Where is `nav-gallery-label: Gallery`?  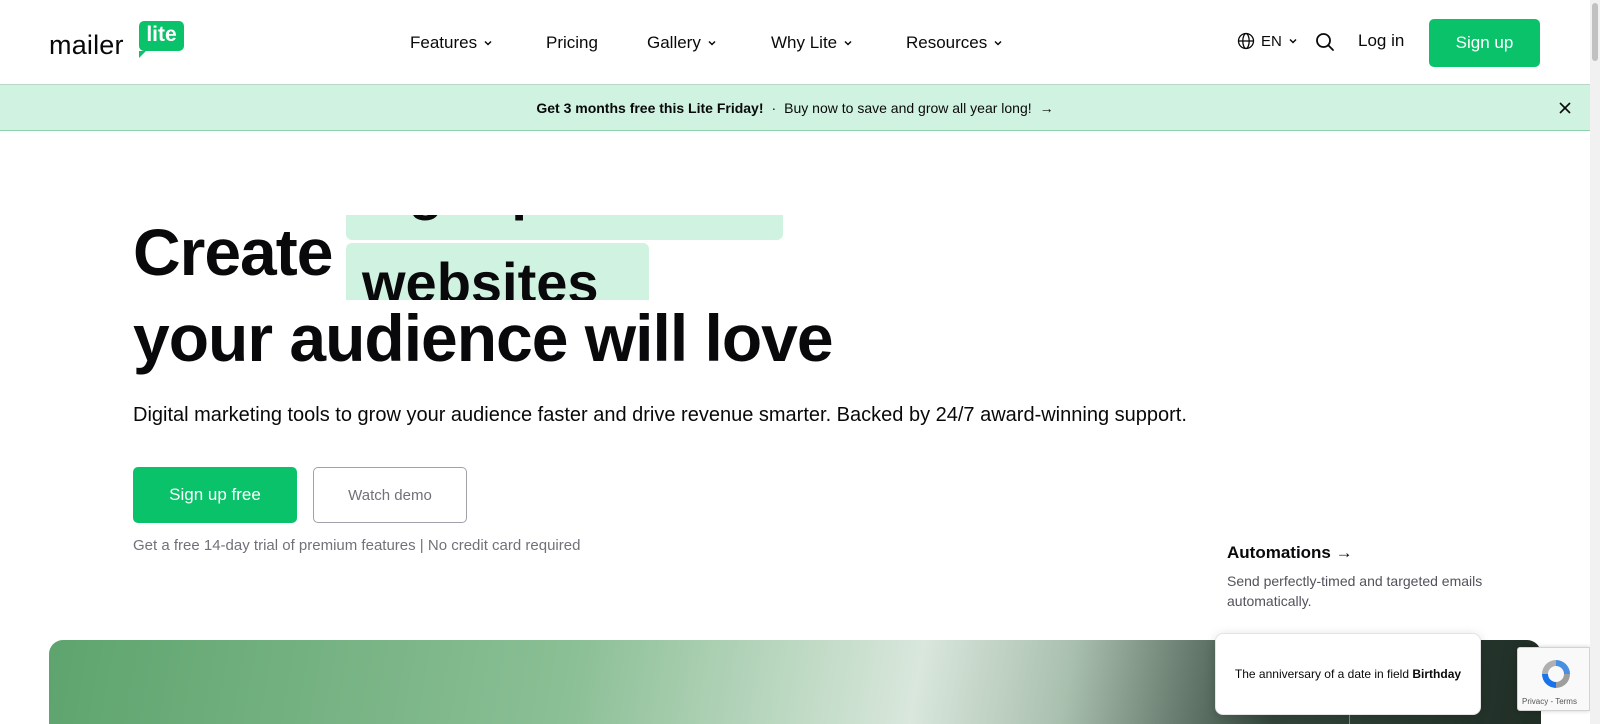
nav-gallery-label: Gallery is located at coordinates (674, 42).